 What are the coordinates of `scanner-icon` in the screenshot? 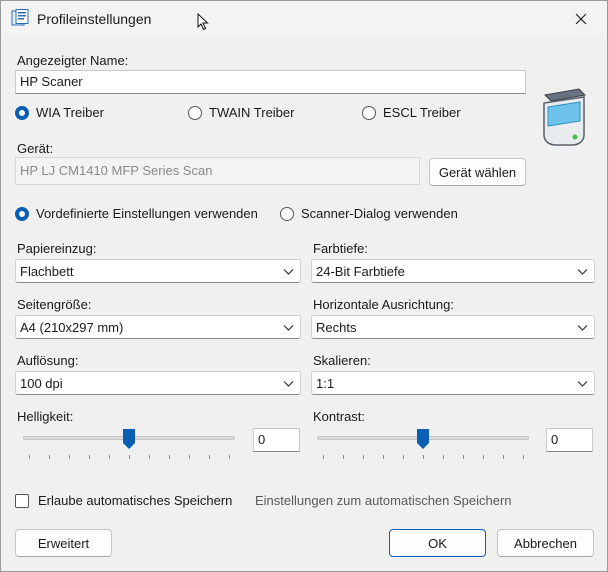 It's located at (565, 117).